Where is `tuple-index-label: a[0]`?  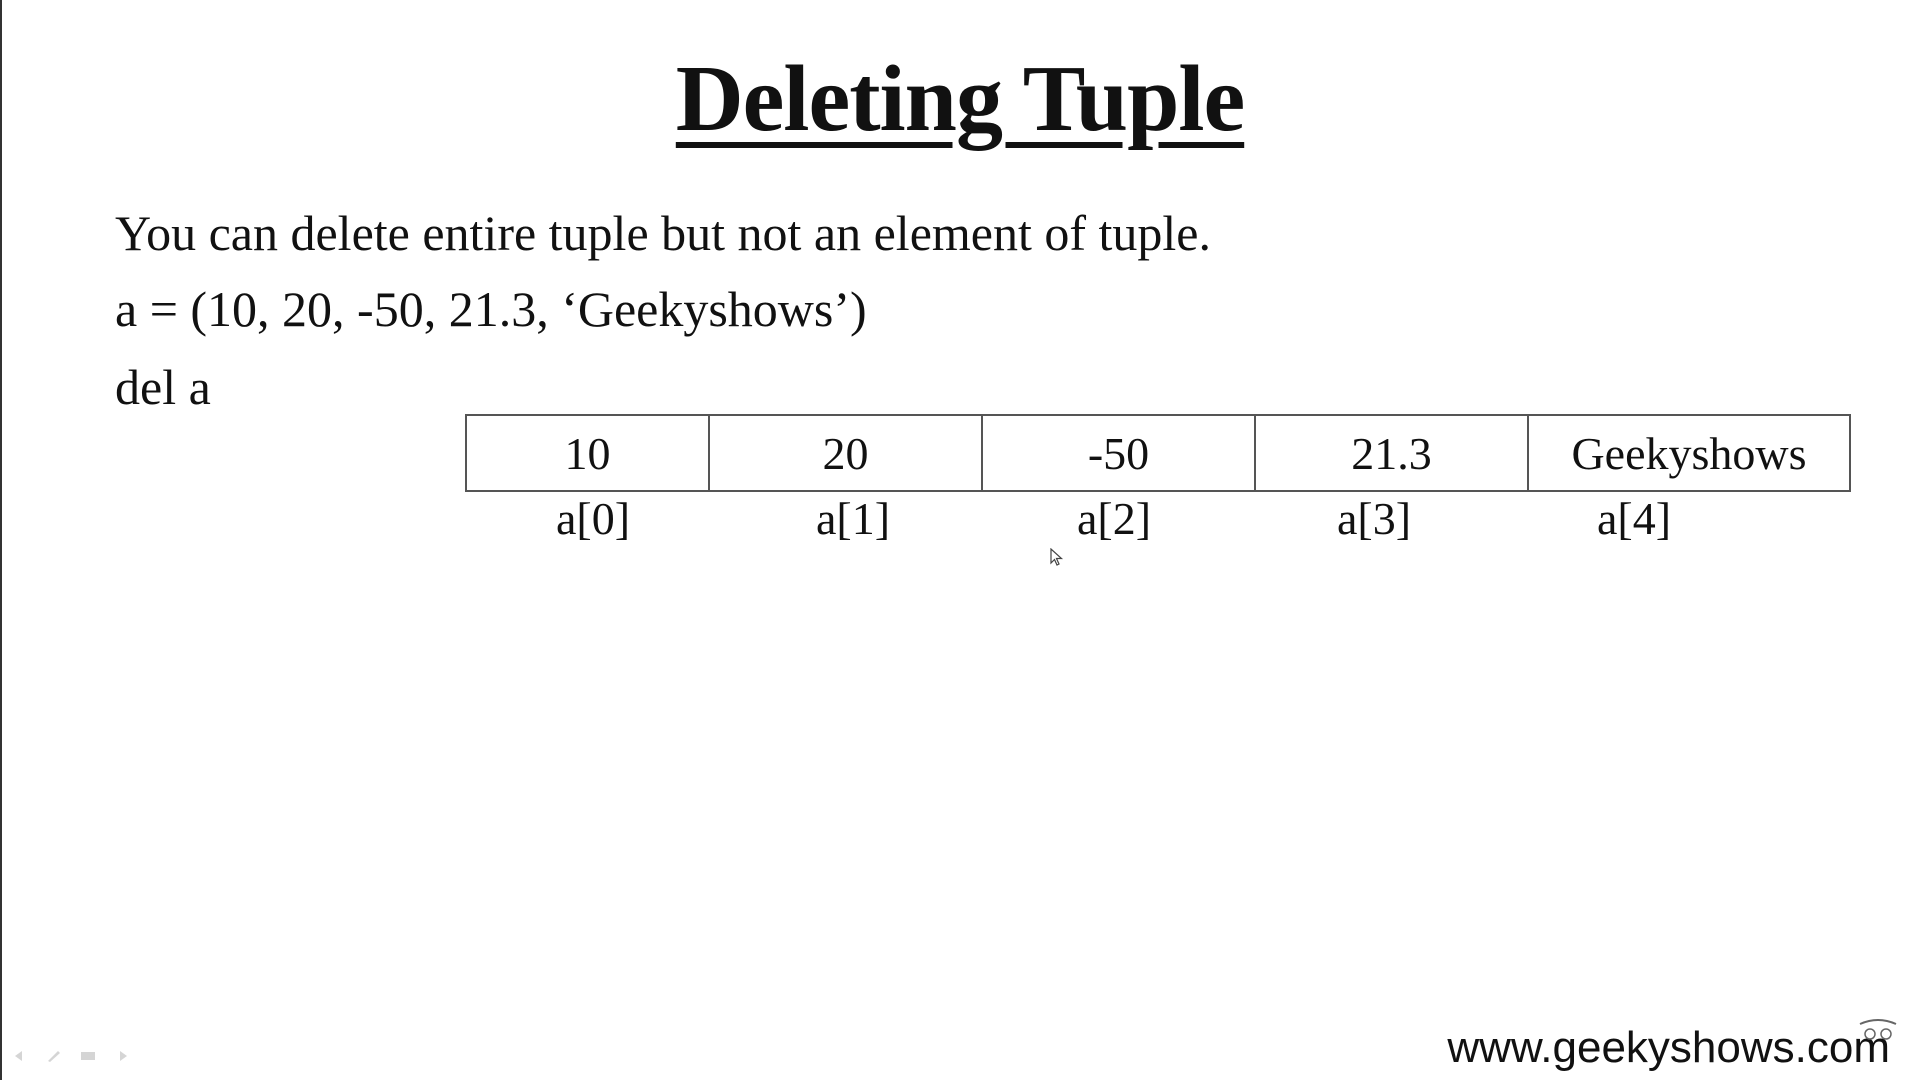
tuple-index-label: a[0] is located at coordinates (593, 518).